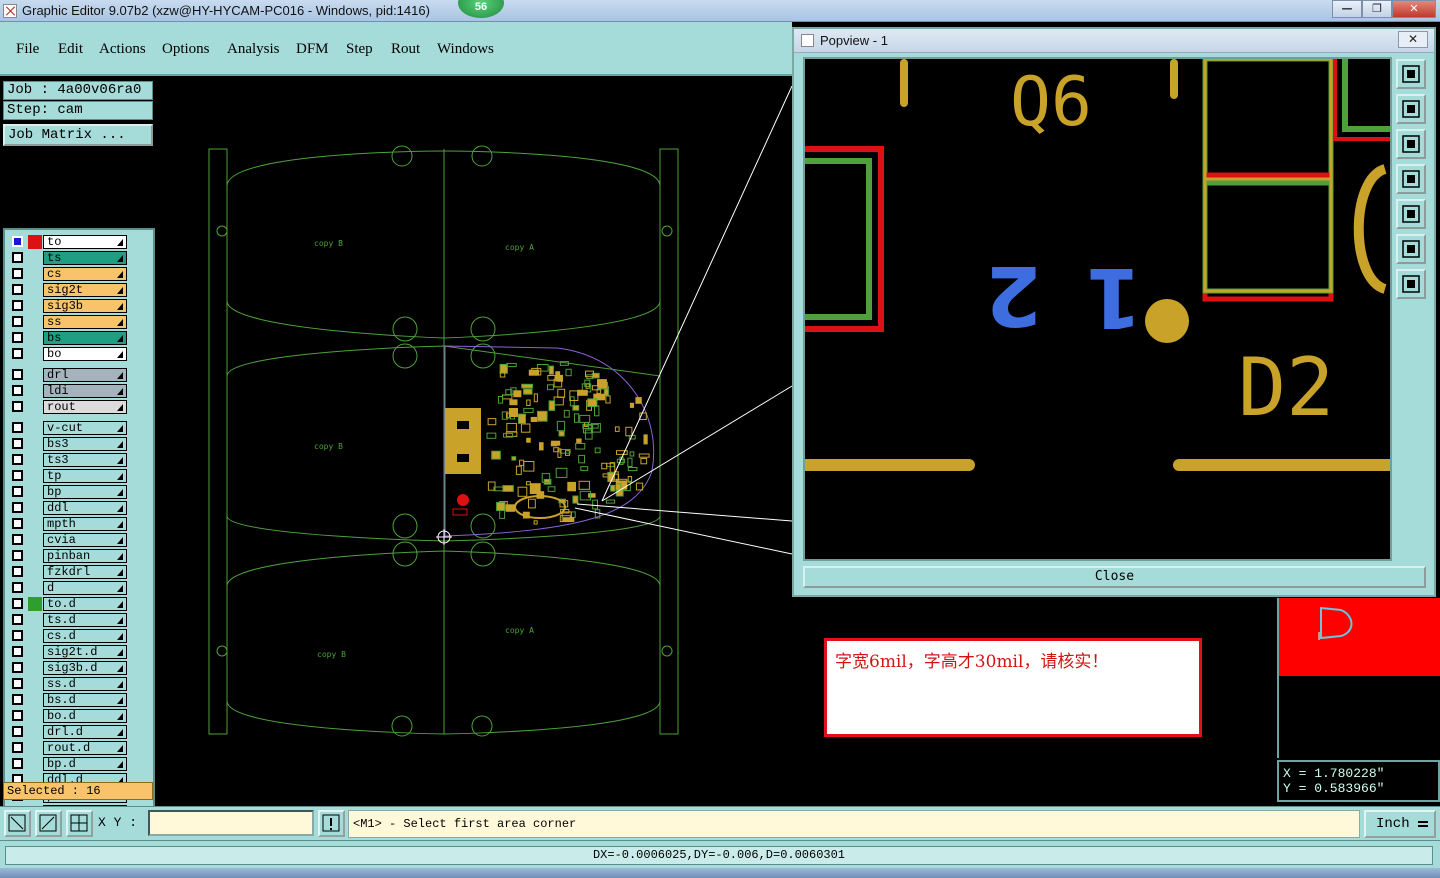 The height and width of the screenshot is (878, 1440). What do you see at coordinates (68, 274) in the screenshot?
I see `layer-row-cs: cs` at bounding box center [68, 274].